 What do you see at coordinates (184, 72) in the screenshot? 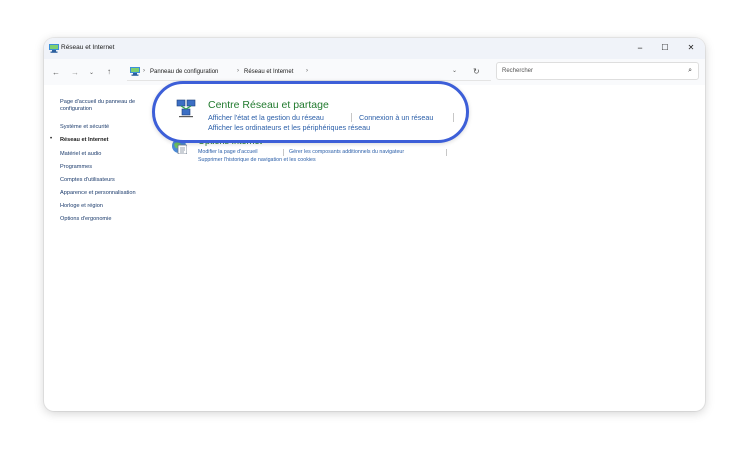
I see `breadcrumb-control-panel: Panneau de configuration` at bounding box center [184, 72].